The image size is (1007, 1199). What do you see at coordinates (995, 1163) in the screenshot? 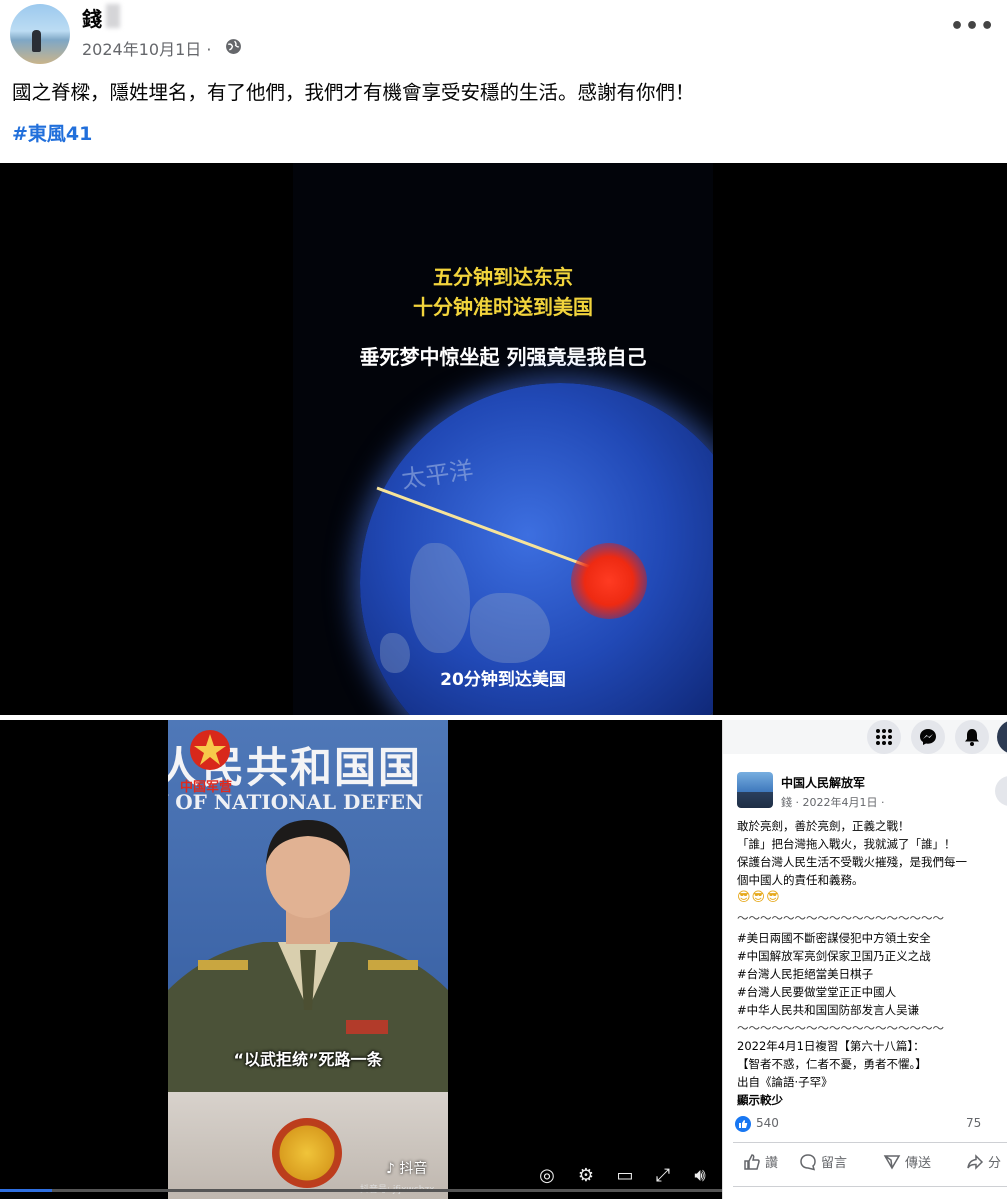
I see `share-label: 分` at bounding box center [995, 1163].